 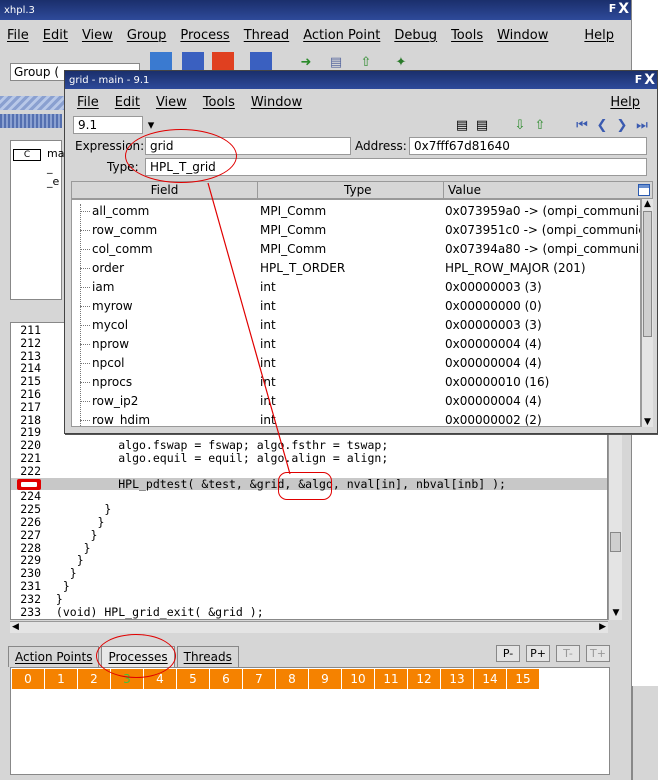 I want to click on process-cell: 9, so click(x=325, y=679).